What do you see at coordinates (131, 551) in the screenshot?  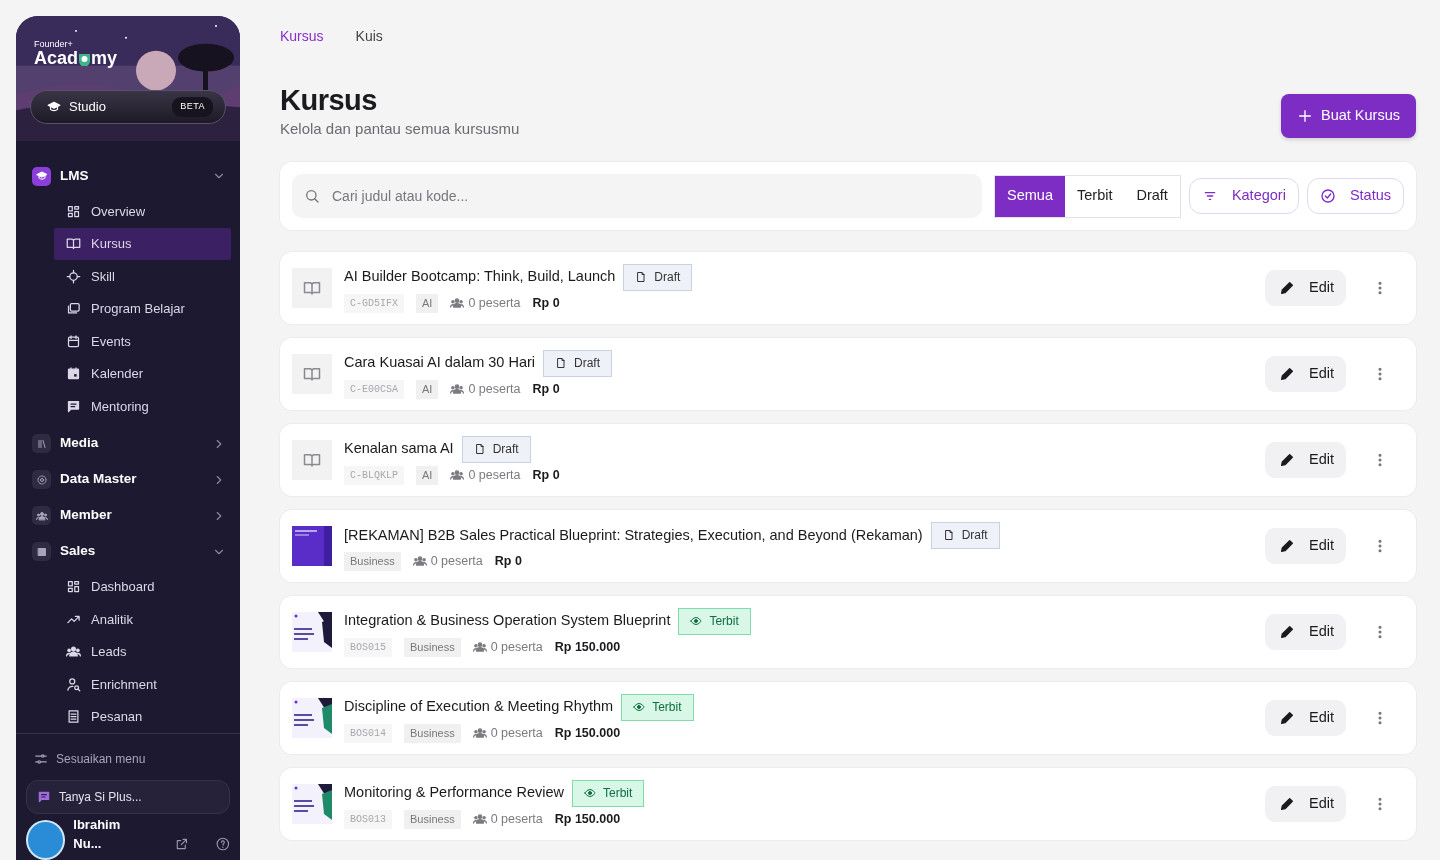 I see `sidebar-group: Sales` at bounding box center [131, 551].